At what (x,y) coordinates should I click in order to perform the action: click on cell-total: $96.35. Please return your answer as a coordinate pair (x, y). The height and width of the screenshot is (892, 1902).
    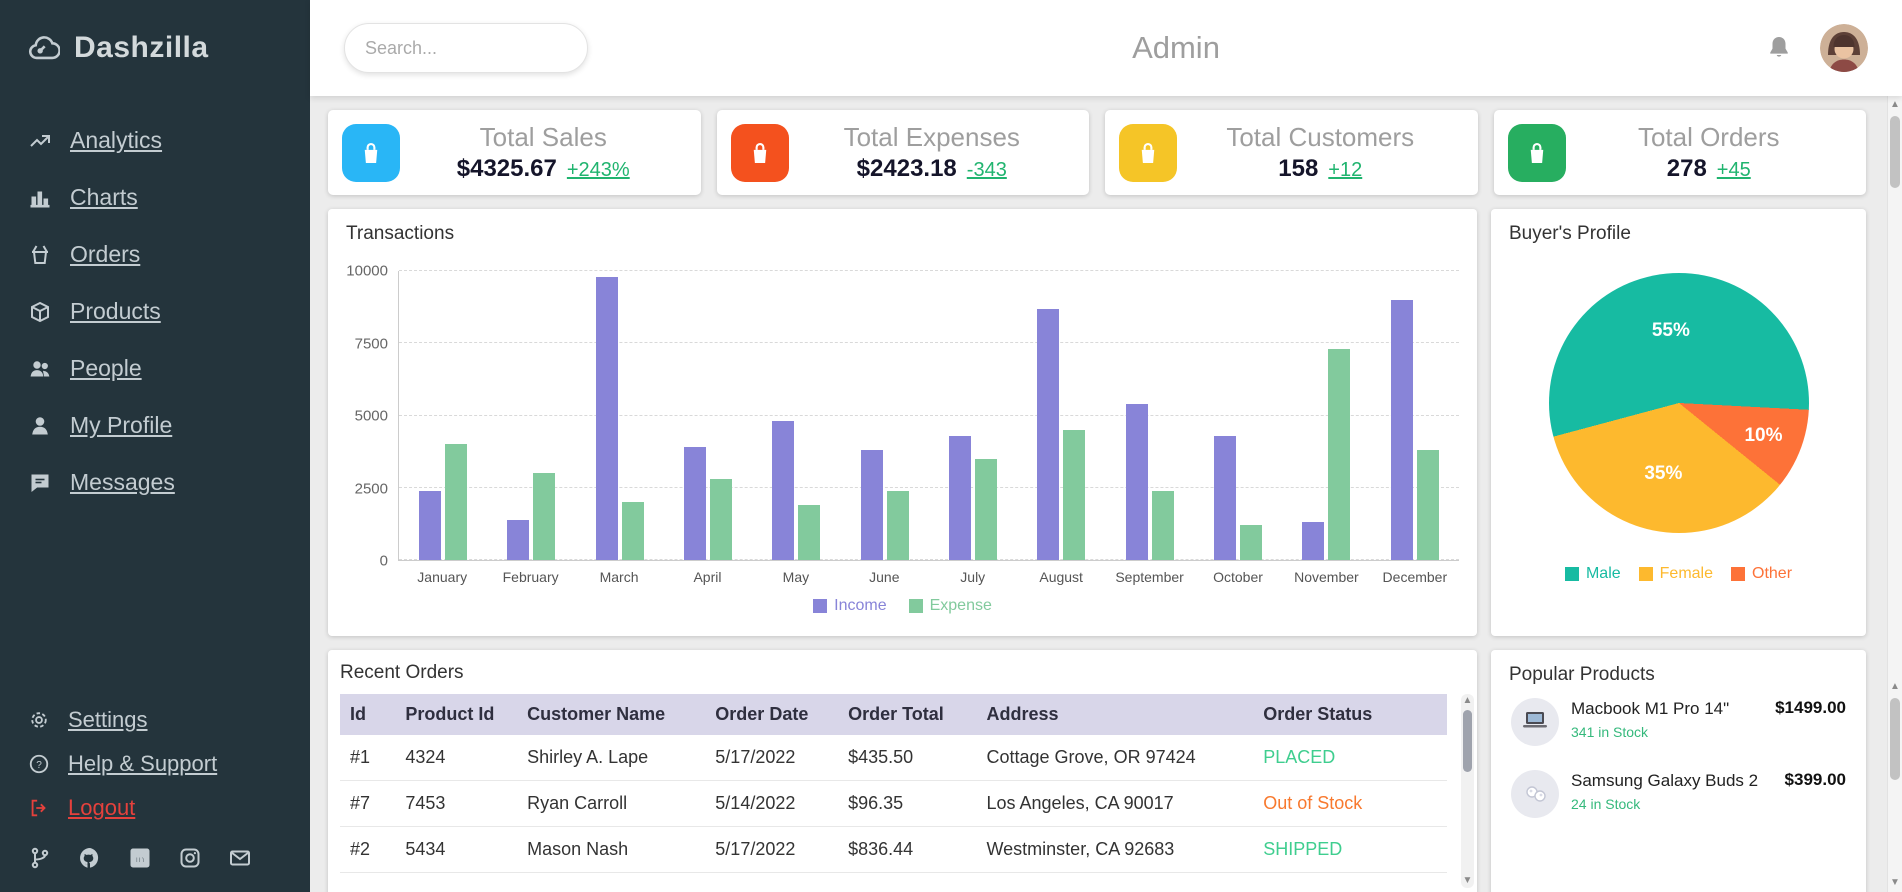
    Looking at the image, I should click on (907, 803).